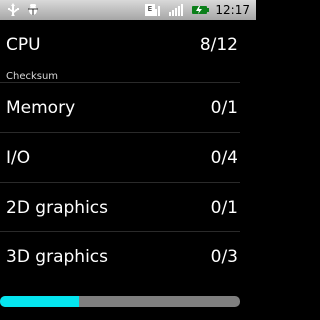 This screenshot has height=320, width=320. What do you see at coordinates (23, 9) in the screenshot?
I see `status-bar-left-icons` at bounding box center [23, 9].